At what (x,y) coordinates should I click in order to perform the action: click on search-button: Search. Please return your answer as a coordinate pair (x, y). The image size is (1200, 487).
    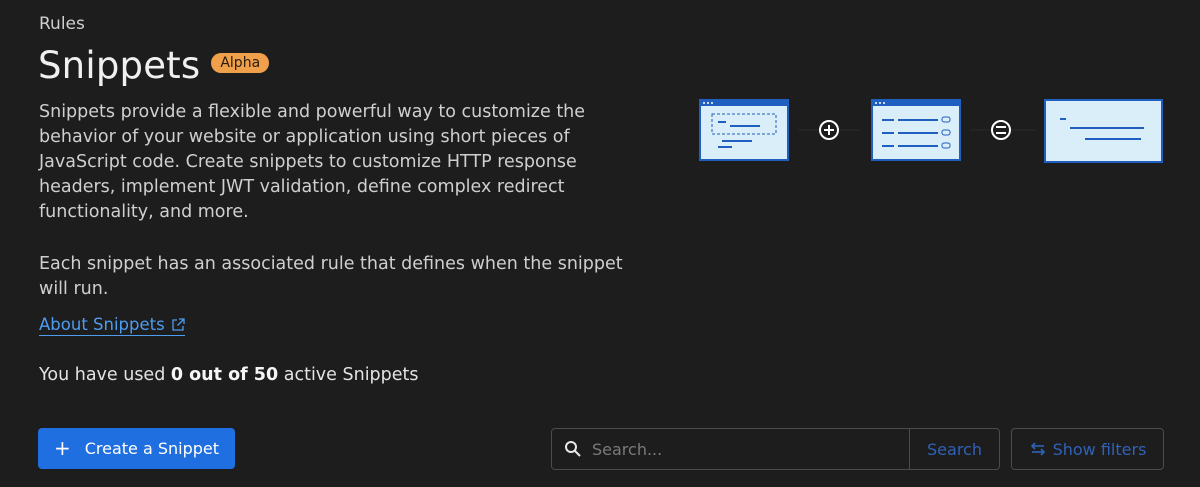
    Looking at the image, I should click on (954, 449).